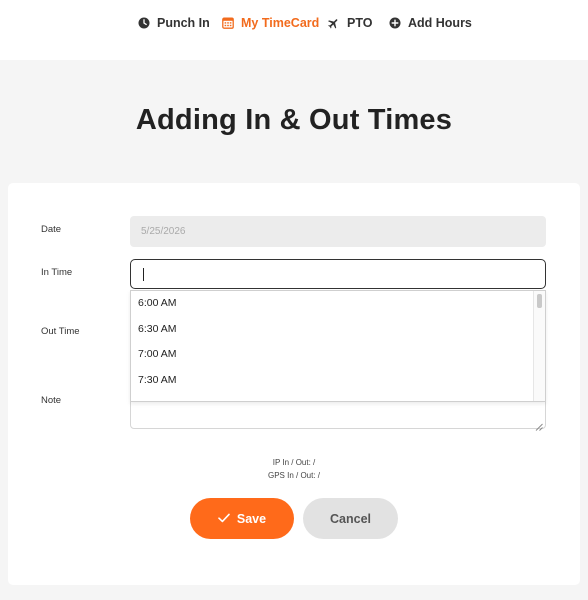 This screenshot has height=600, width=588. Describe the element at coordinates (395, 23) in the screenshot. I see `plus-circle-icon` at that location.